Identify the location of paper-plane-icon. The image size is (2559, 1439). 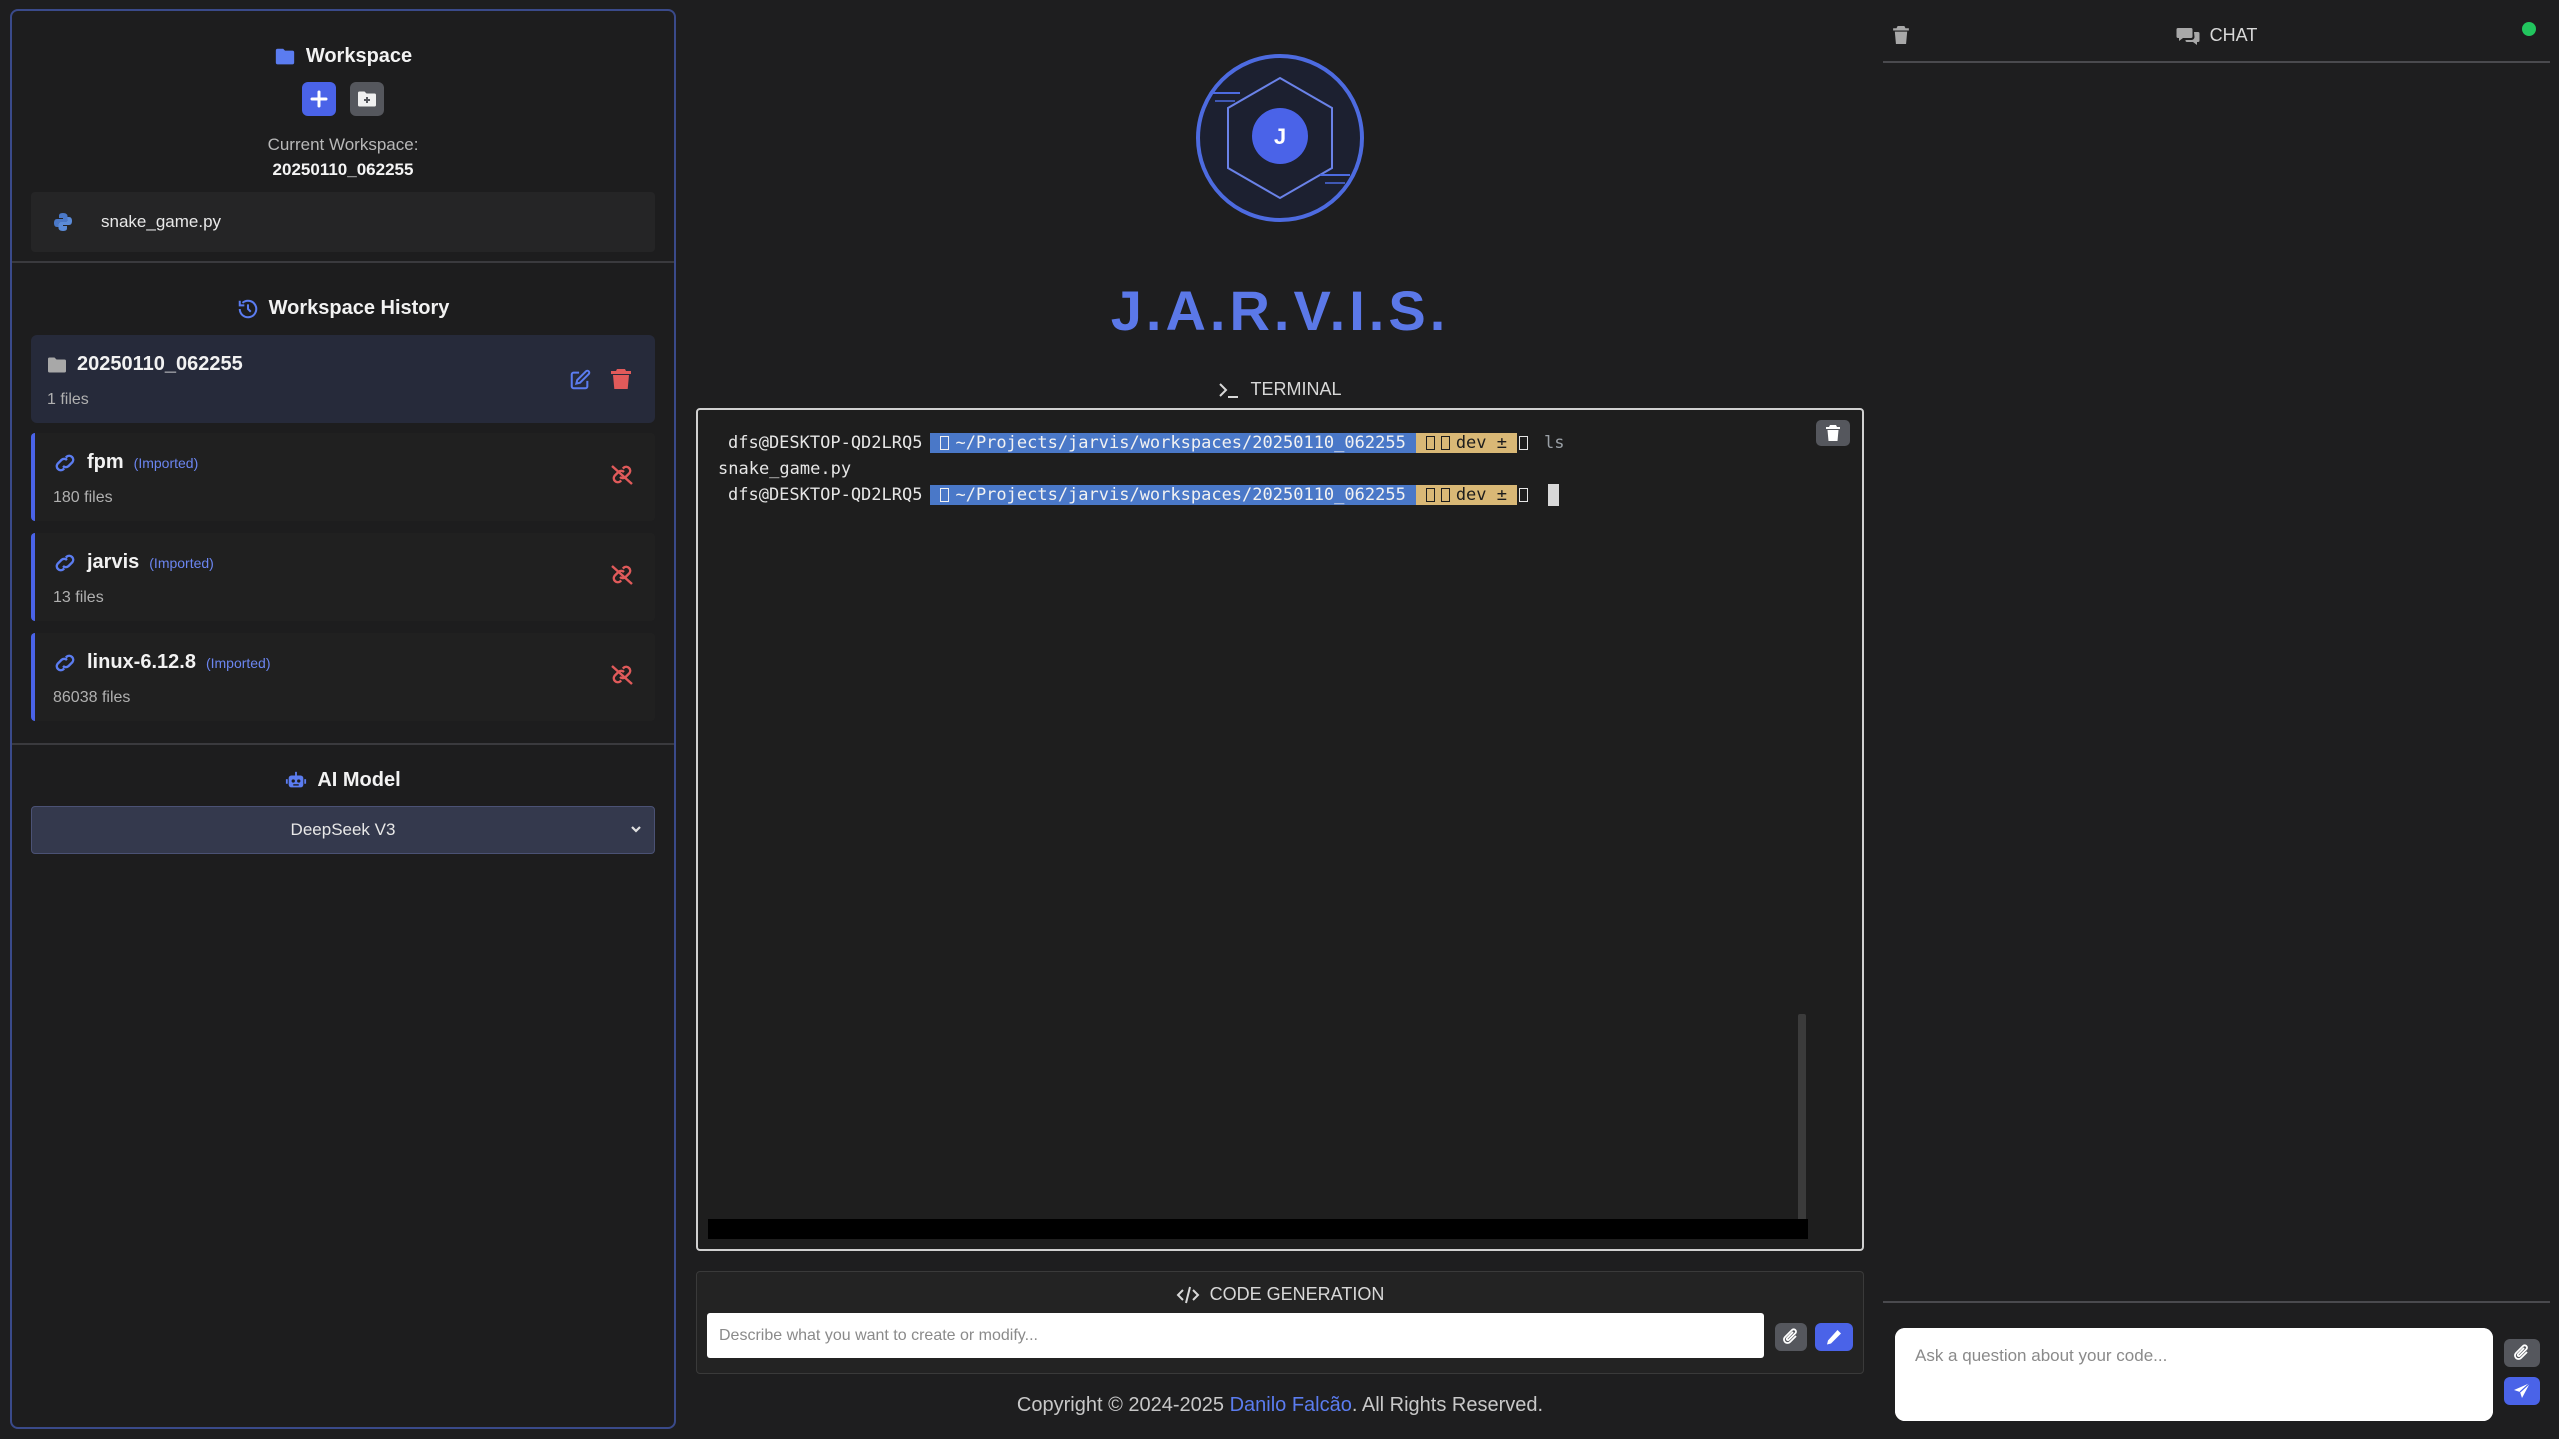
(2522, 1390).